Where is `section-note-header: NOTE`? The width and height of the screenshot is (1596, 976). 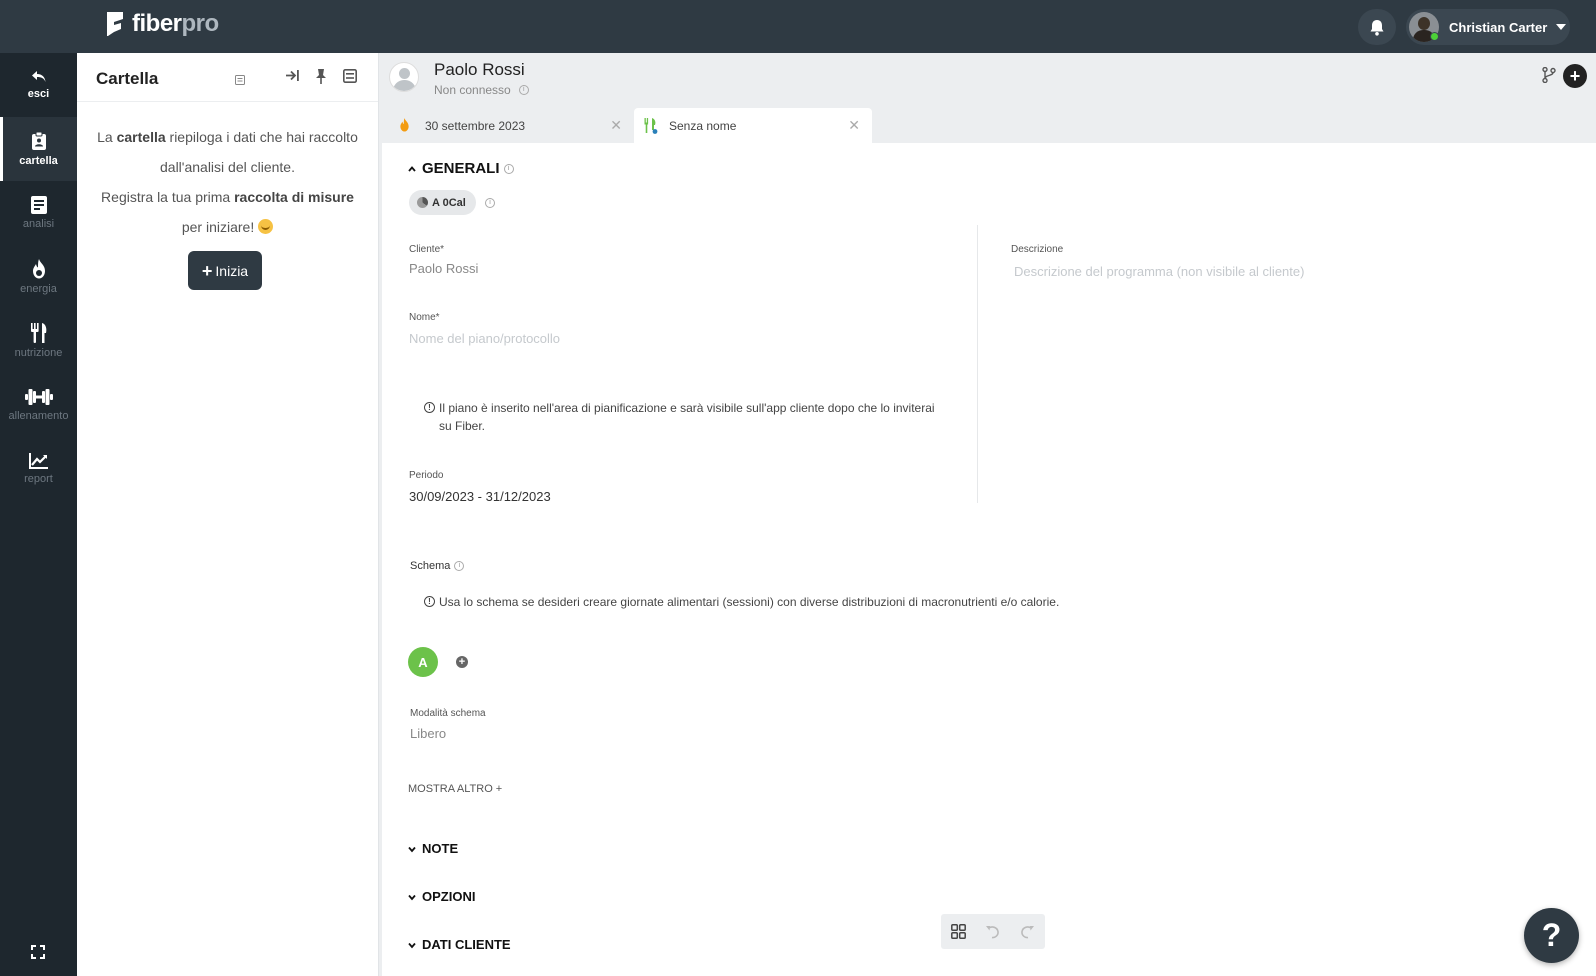
section-note-header: NOTE is located at coordinates (433, 848).